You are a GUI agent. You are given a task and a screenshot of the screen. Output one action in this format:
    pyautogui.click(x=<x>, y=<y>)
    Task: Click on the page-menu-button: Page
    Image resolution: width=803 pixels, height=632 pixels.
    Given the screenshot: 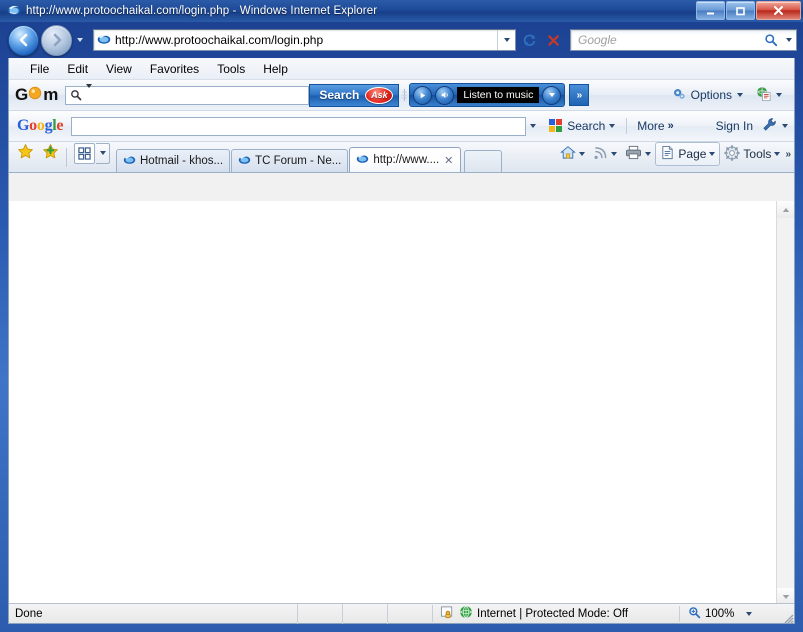 What is the action you would take?
    pyautogui.click(x=688, y=154)
    